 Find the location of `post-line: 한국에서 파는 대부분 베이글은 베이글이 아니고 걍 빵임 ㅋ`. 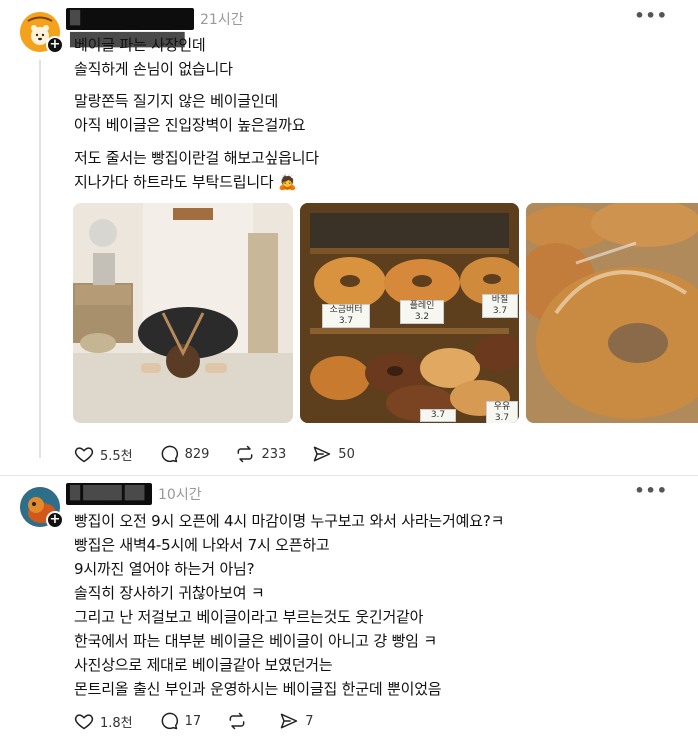

post-line: 한국에서 파는 대부분 베이글은 베이글이 아니고 걍 빵임 ㅋ is located at coordinates (255, 641).